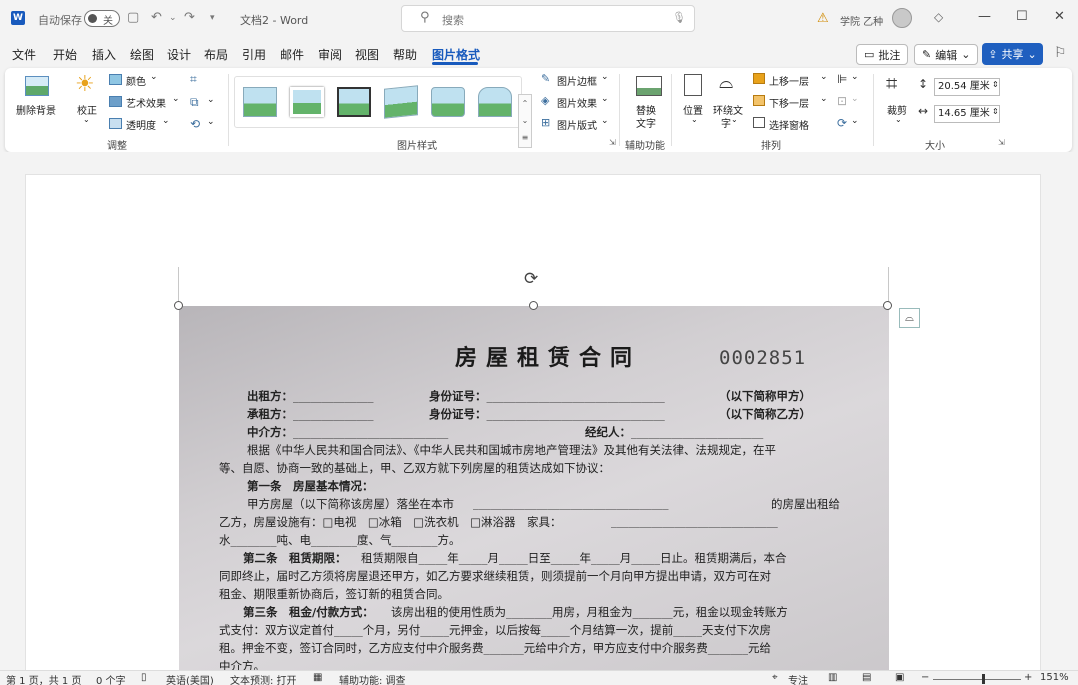 Image resolution: width=1078 pixels, height=685 pixels. Describe the element at coordinates (789, 80) in the screenshot. I see `bring-forward-button: 上移一层` at that location.